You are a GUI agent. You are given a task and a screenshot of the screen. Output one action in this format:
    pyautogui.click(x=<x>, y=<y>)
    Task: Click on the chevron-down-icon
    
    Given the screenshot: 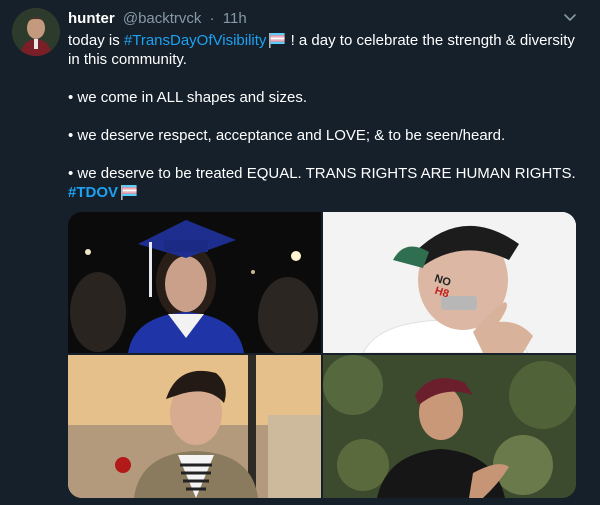 What is the action you would take?
    pyautogui.click(x=570, y=17)
    